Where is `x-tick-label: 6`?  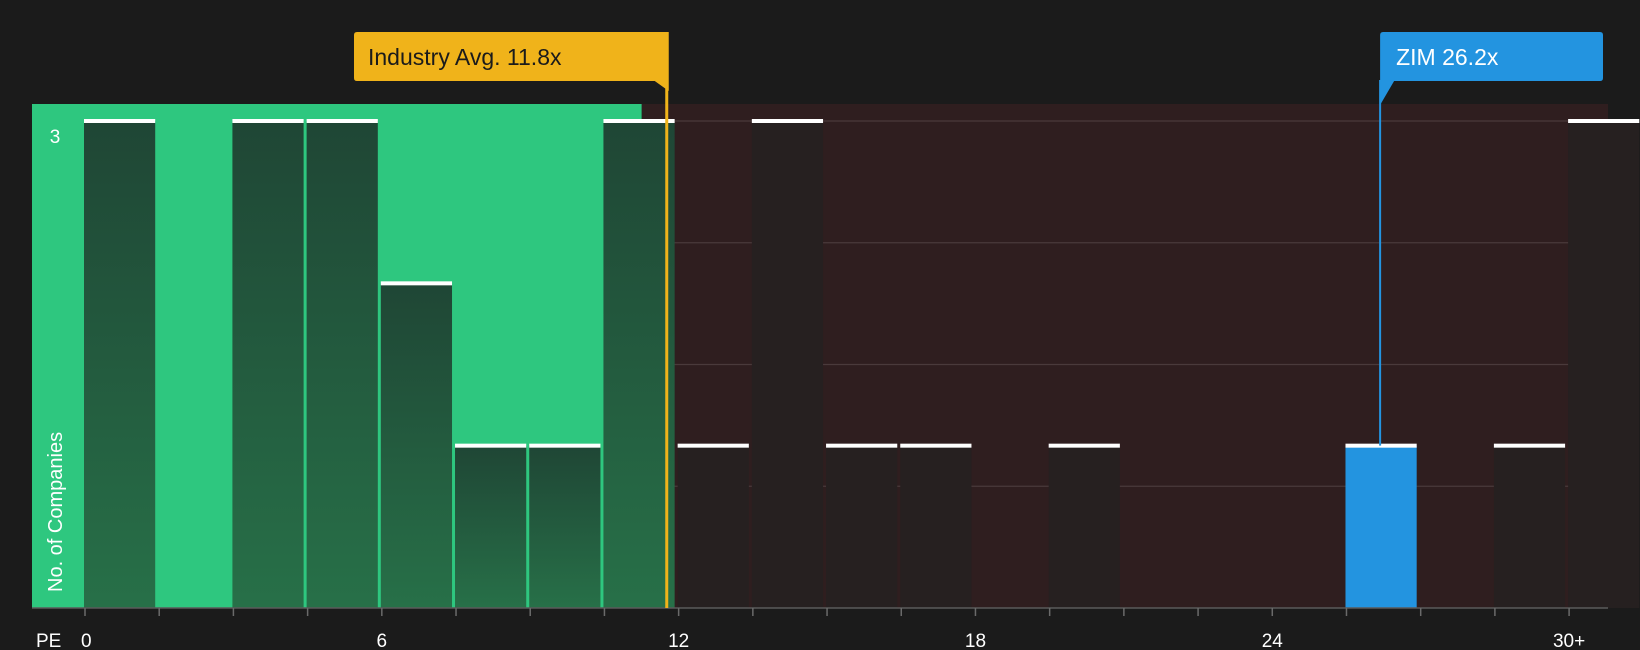 x-tick-label: 6 is located at coordinates (382, 640).